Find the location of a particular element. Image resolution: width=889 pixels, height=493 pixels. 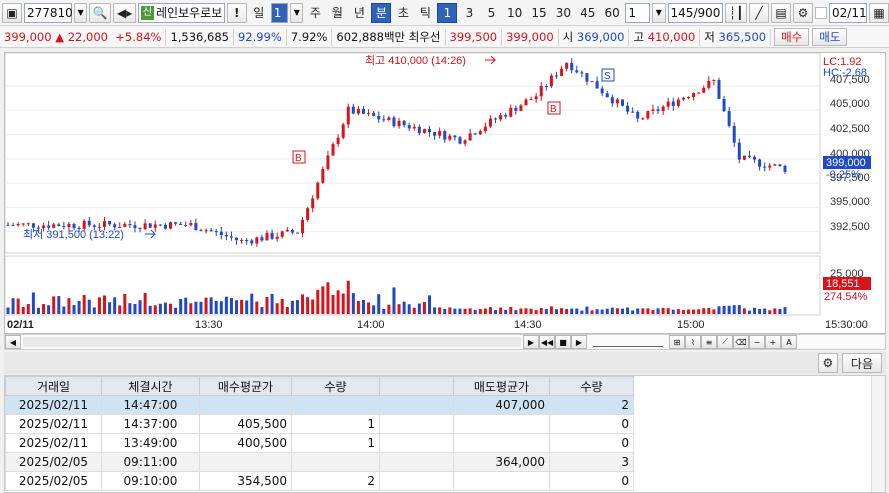

col-exec-time: 체결시간 is located at coordinates (150, 386).